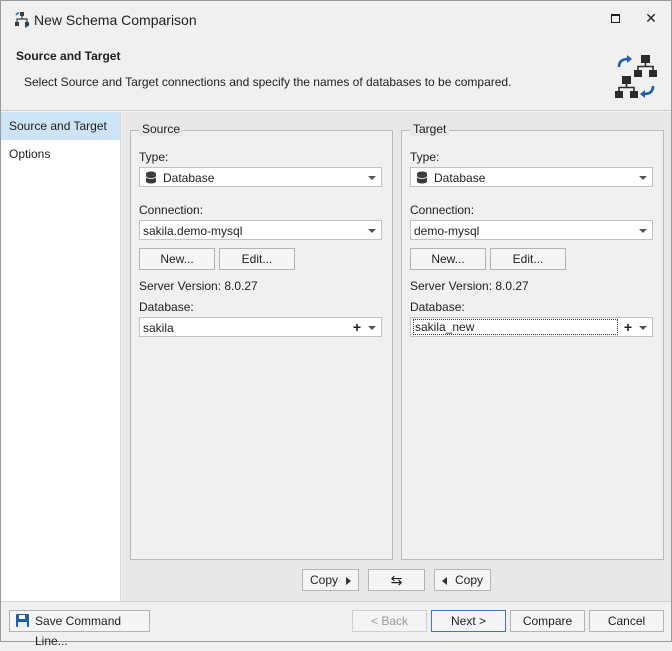  What do you see at coordinates (22, 20) in the screenshot?
I see `schema-compare-icon` at bounding box center [22, 20].